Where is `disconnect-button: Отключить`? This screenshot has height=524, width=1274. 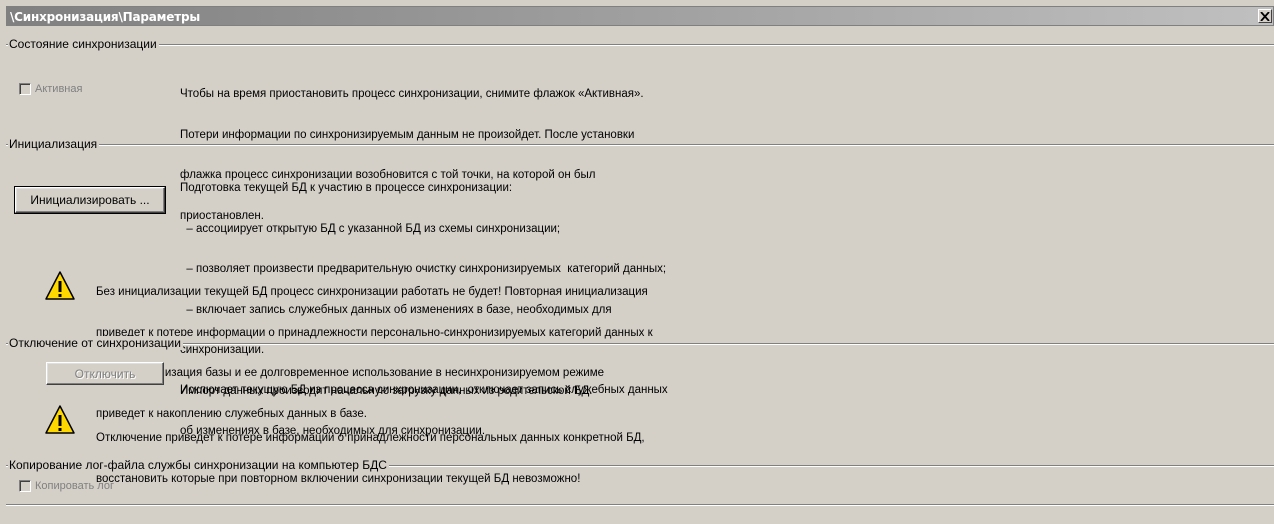 disconnect-button: Отключить is located at coordinates (105, 373).